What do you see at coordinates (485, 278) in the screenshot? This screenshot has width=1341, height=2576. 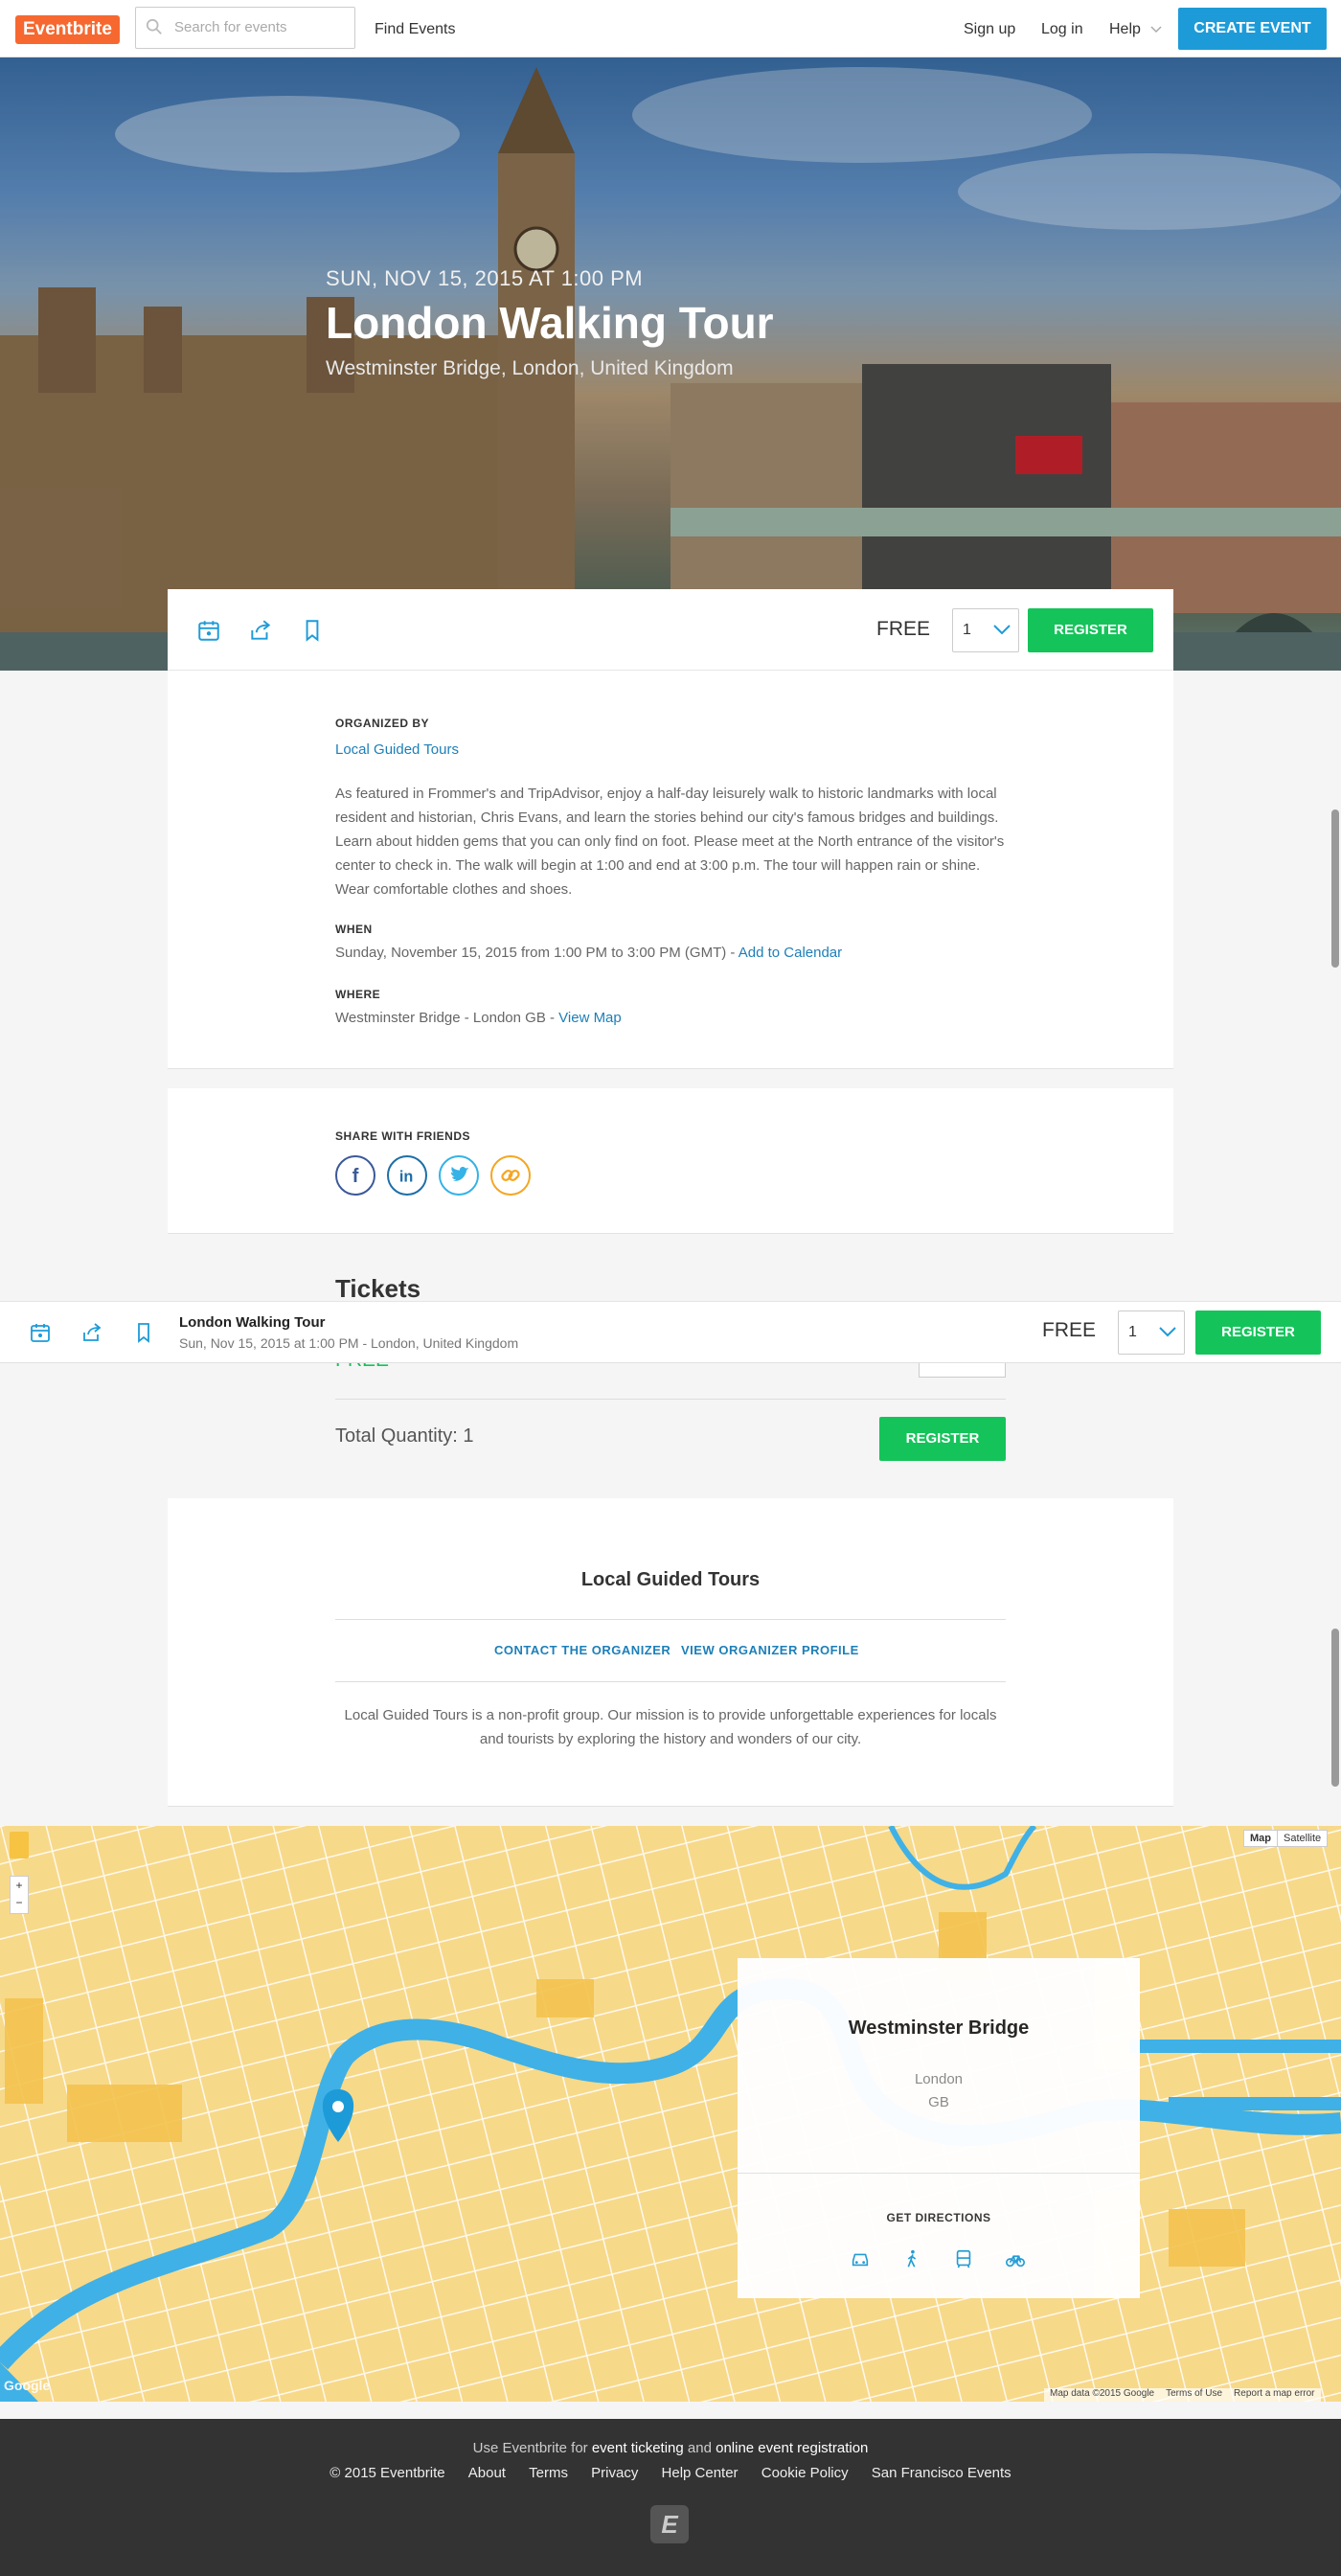 I see `event-date: SUN, NOV 15, 2015 AT 1:00 PM` at bounding box center [485, 278].